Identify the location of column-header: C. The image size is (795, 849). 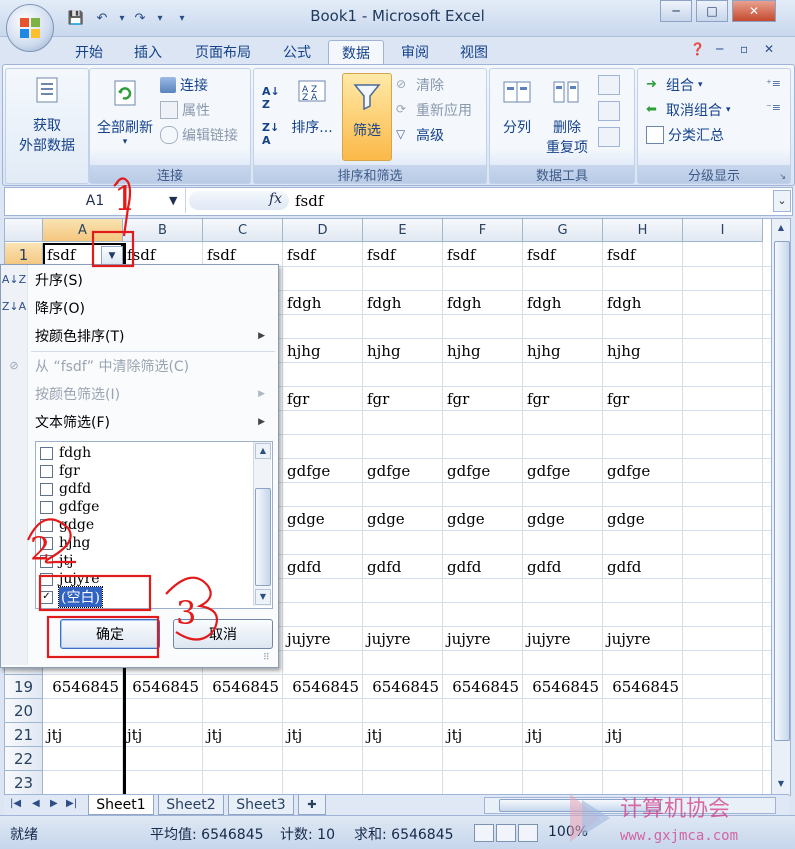
(243, 230).